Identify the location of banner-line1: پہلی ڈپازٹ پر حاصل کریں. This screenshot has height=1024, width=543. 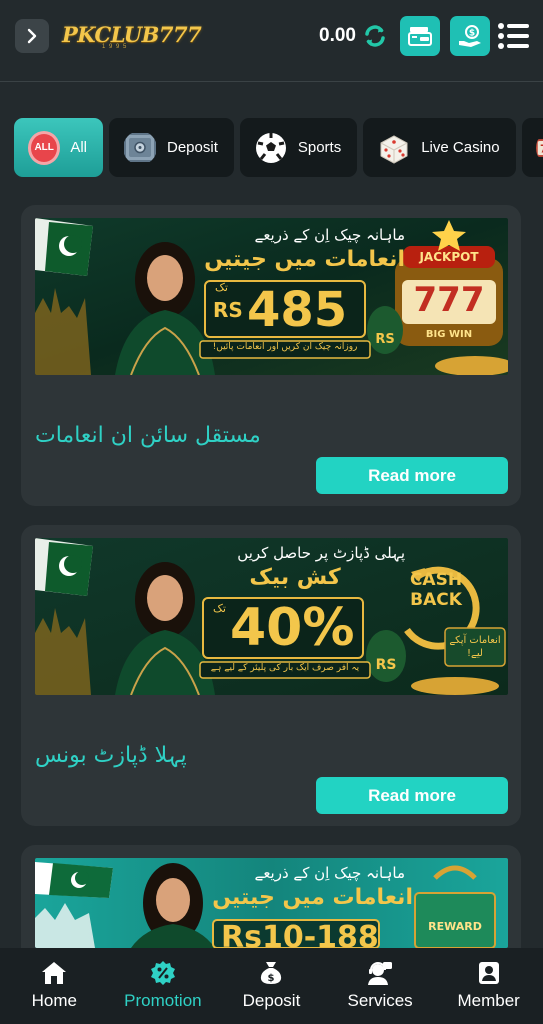
(321, 553).